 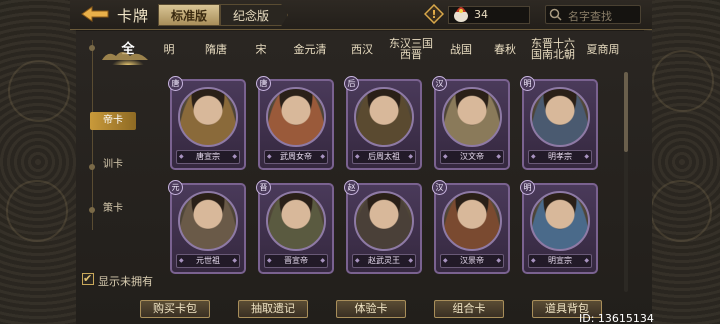 I want to click on tab-standard: 标准版, so click(x=189, y=15).